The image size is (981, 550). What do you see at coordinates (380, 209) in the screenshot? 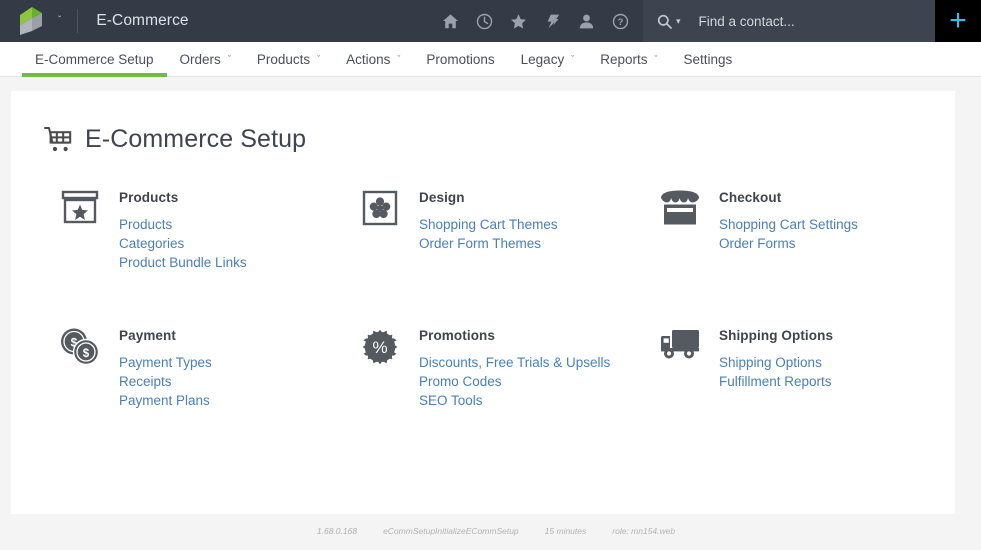
I see `design-palette-icon` at bounding box center [380, 209].